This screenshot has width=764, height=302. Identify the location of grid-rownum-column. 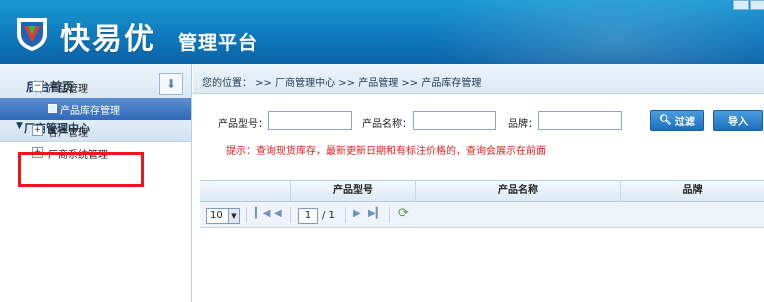
(245, 191).